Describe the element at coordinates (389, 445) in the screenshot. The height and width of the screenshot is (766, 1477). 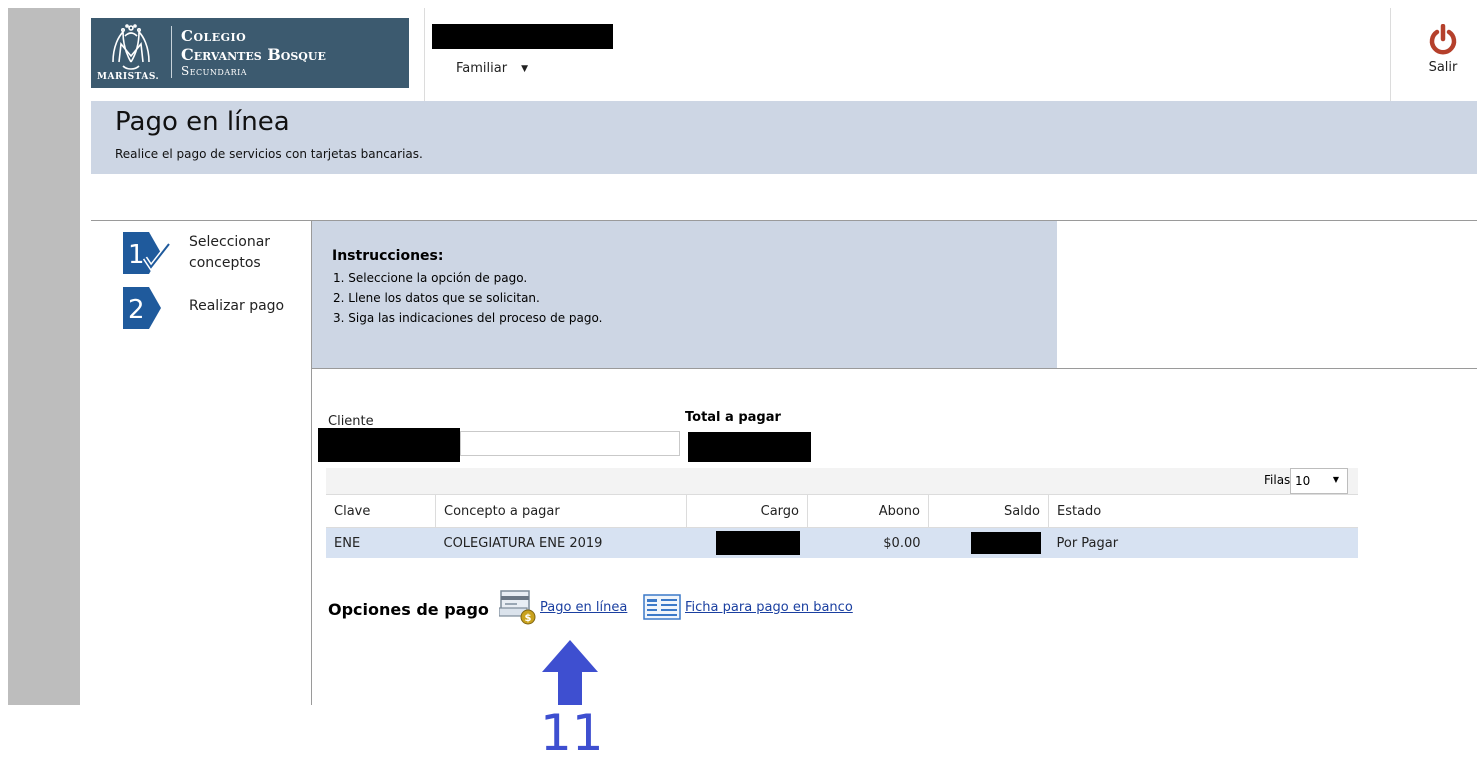
I see `redacted-cliente-id` at that location.